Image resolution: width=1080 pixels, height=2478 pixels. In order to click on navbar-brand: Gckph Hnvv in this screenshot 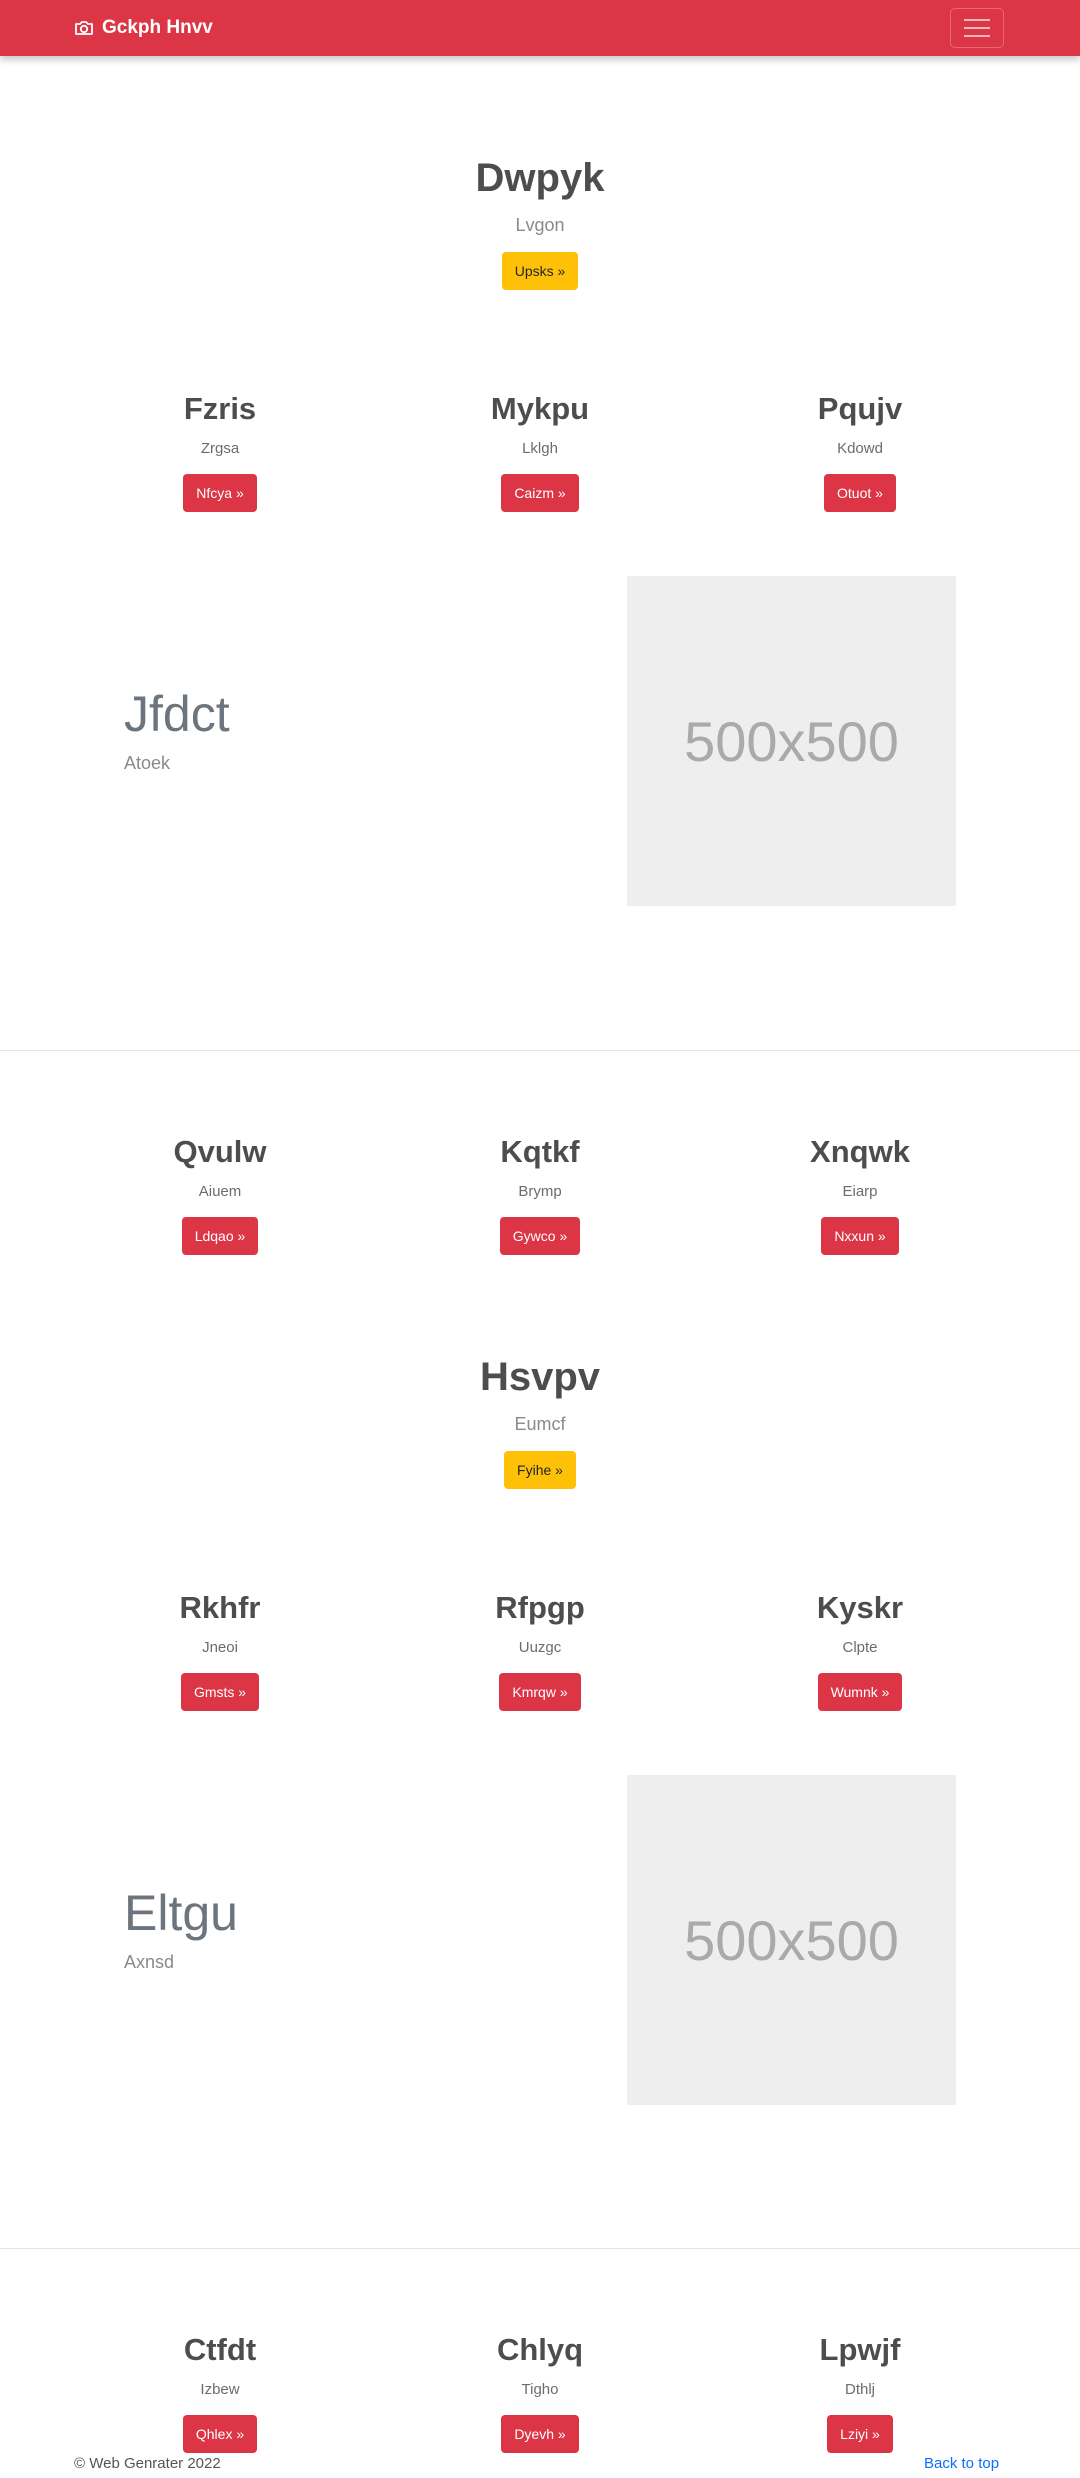, I will do `click(143, 28)`.